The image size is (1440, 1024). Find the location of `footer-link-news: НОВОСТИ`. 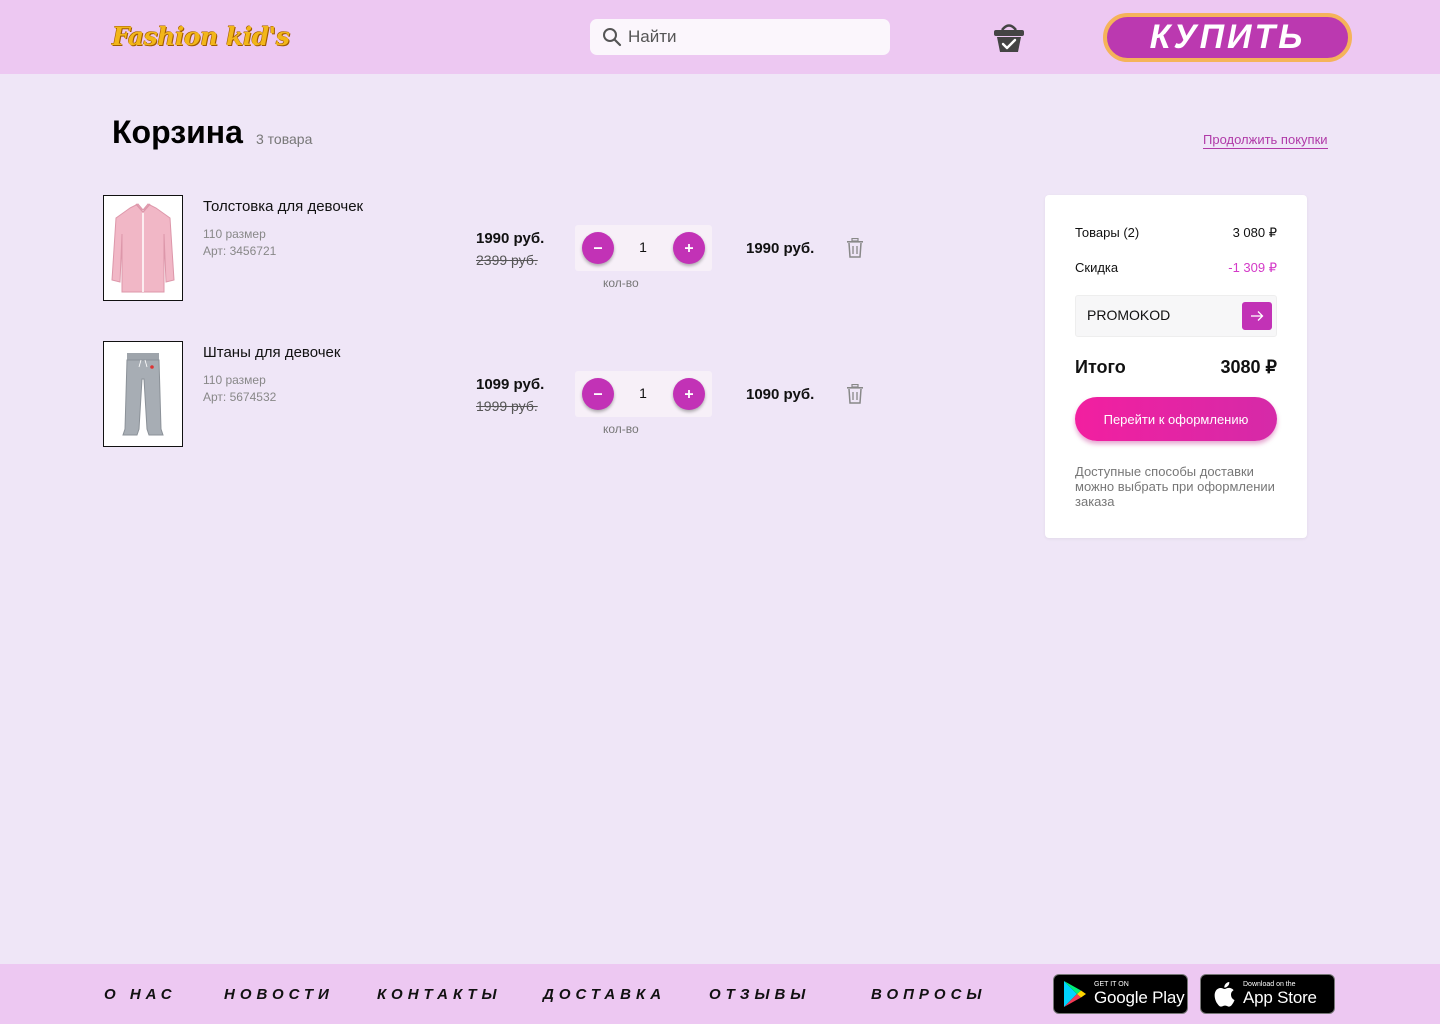

footer-link-news: НОВОСТИ is located at coordinates (279, 994).